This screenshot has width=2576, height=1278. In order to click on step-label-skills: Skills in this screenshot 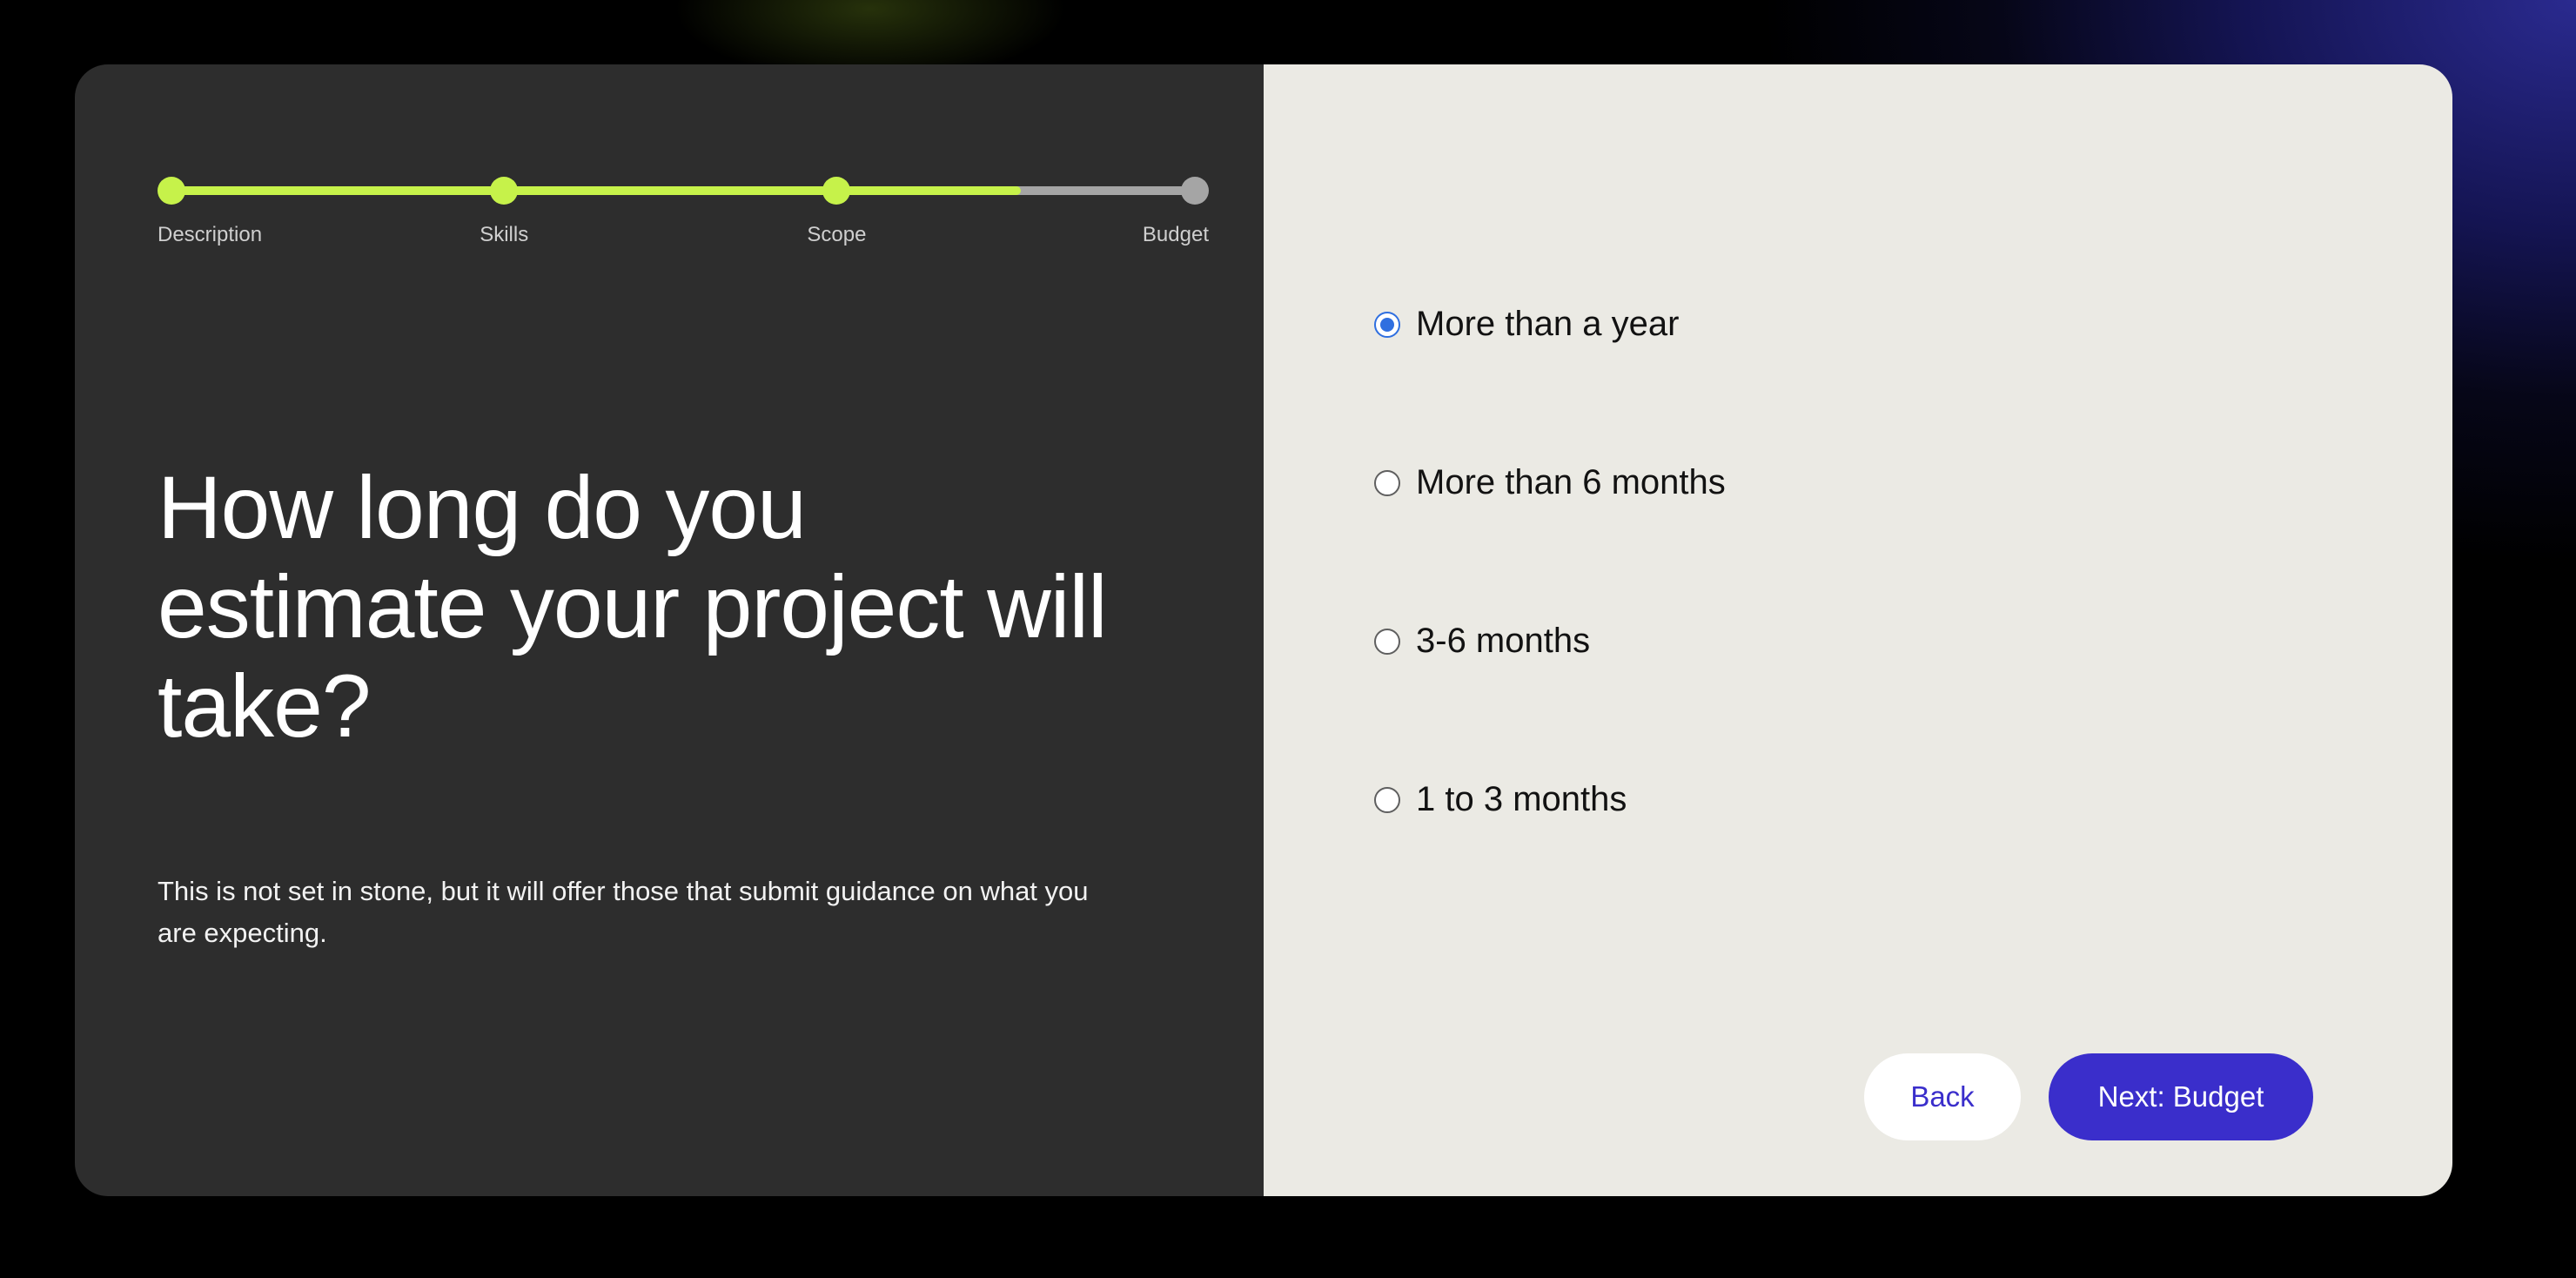, I will do `click(504, 234)`.